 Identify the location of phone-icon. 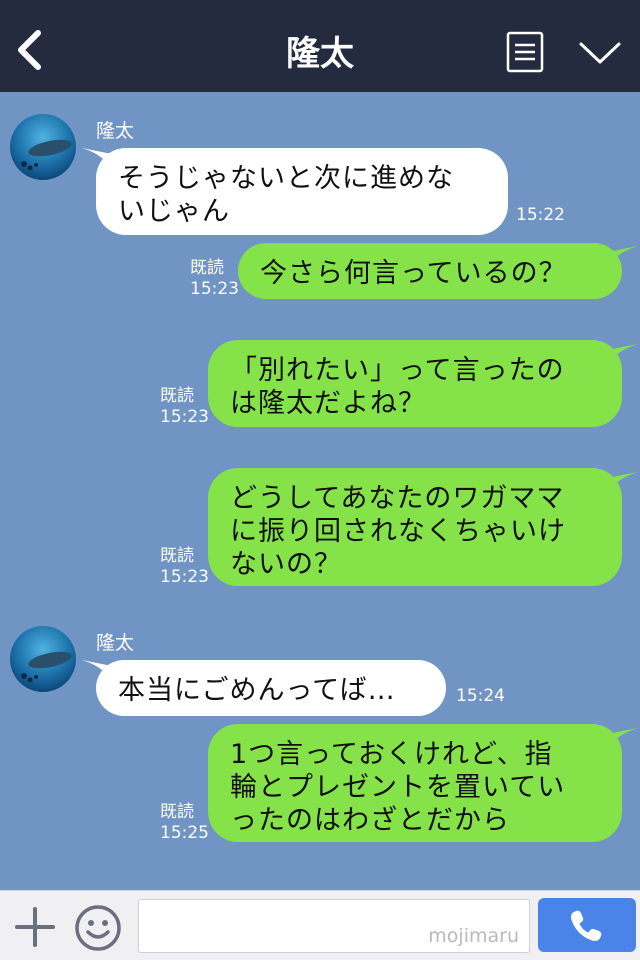
(586, 925).